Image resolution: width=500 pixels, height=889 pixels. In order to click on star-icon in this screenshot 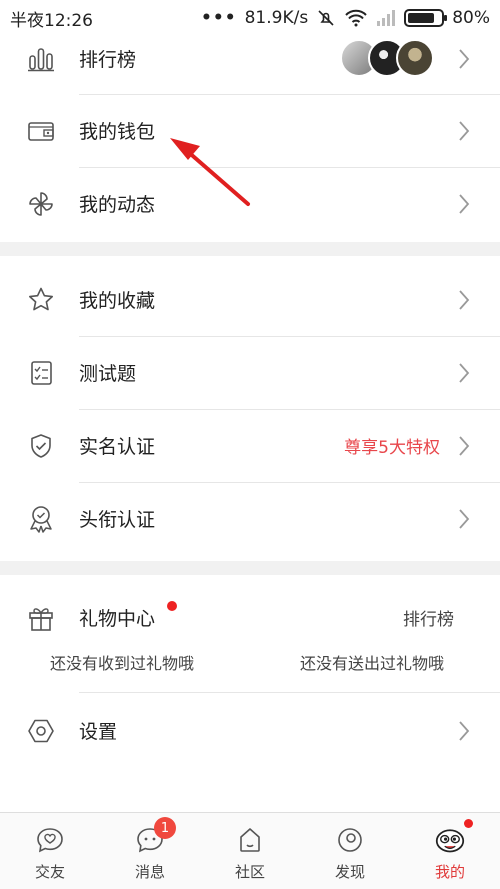, I will do `click(41, 300)`.